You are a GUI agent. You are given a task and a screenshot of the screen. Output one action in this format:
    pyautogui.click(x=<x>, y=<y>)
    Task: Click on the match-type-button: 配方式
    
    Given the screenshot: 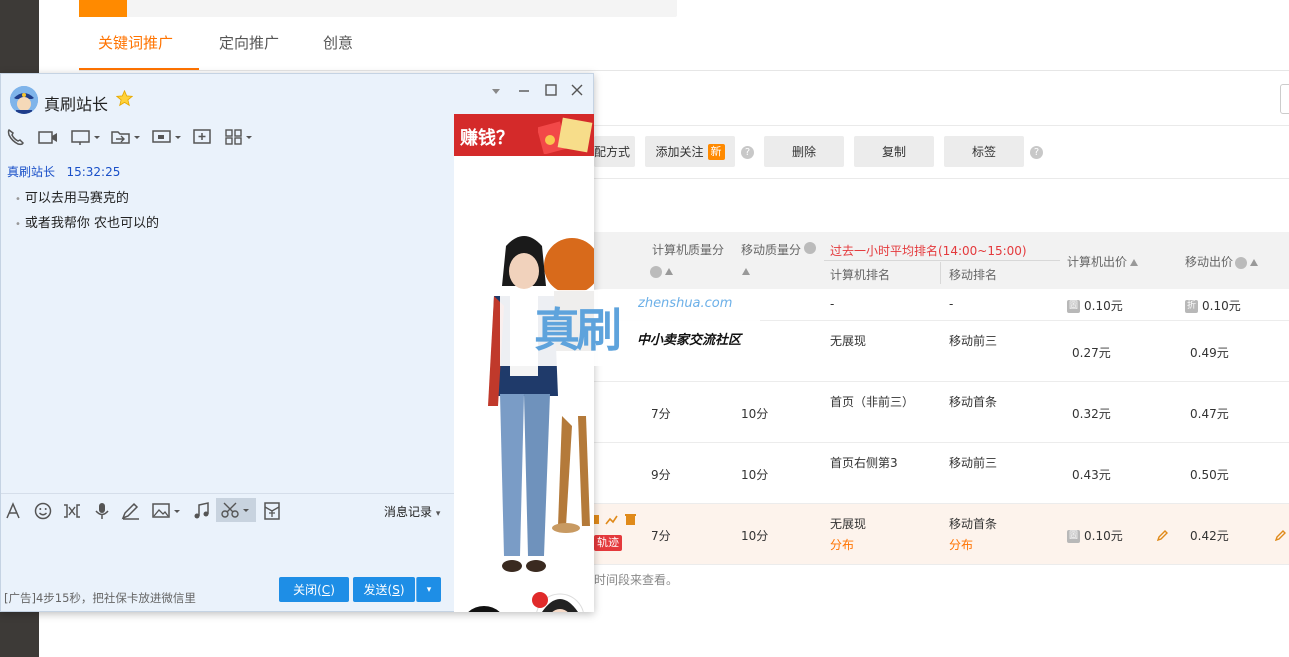 What is the action you would take?
    pyautogui.click(x=614, y=151)
    